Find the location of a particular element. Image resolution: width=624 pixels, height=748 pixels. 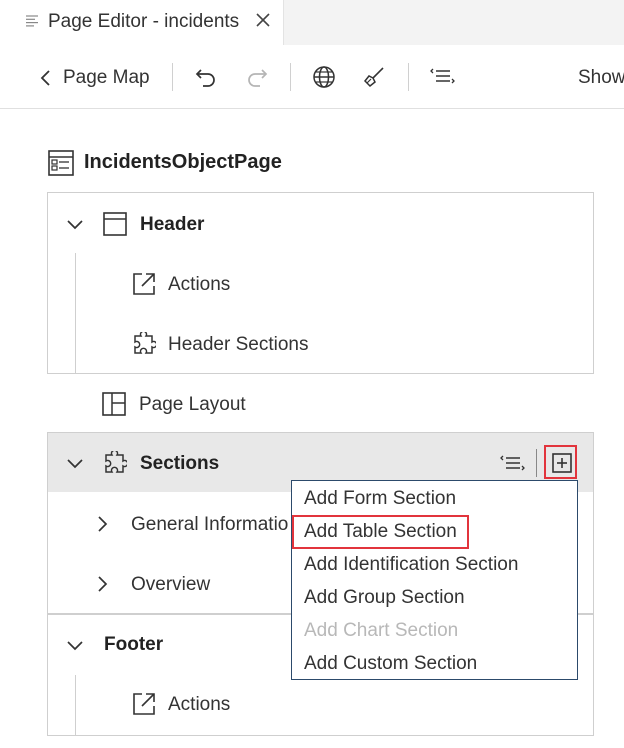

undo-icon is located at coordinates (206, 77).